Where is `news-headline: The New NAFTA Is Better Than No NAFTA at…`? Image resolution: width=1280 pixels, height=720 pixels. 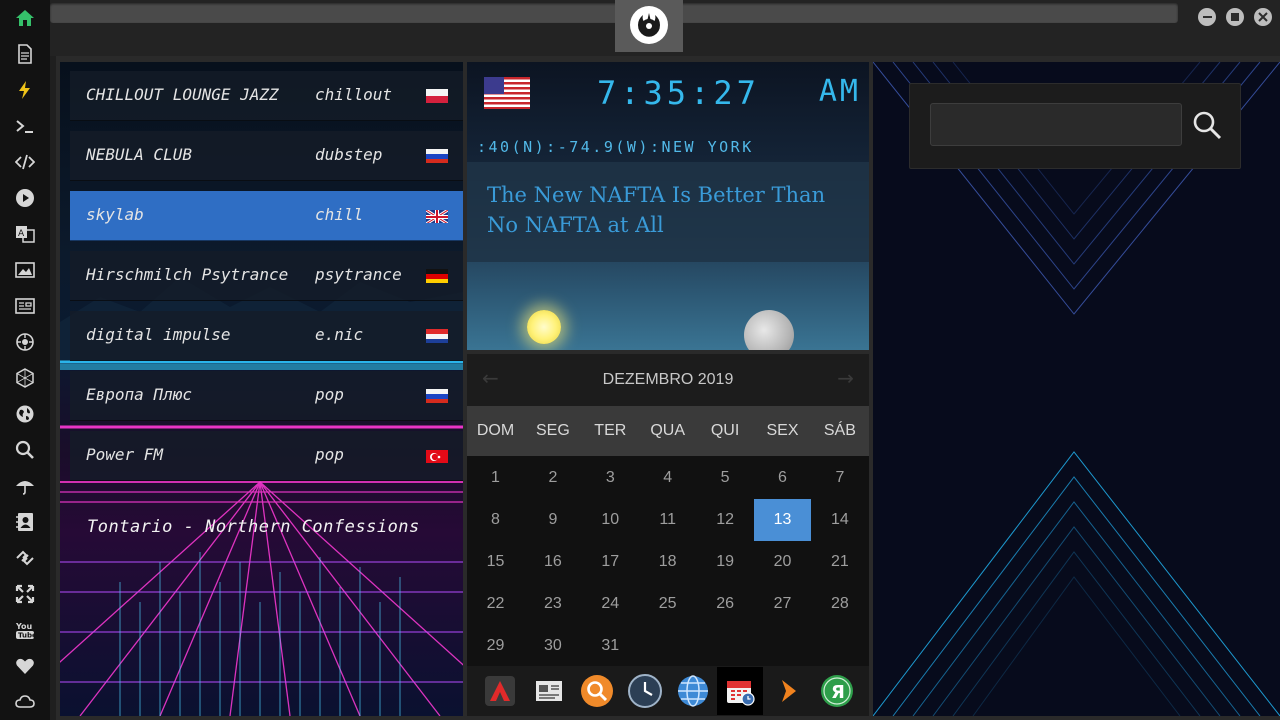 news-headline: The New NAFTA Is Better Than No NAFTA at… is located at coordinates (667, 210).